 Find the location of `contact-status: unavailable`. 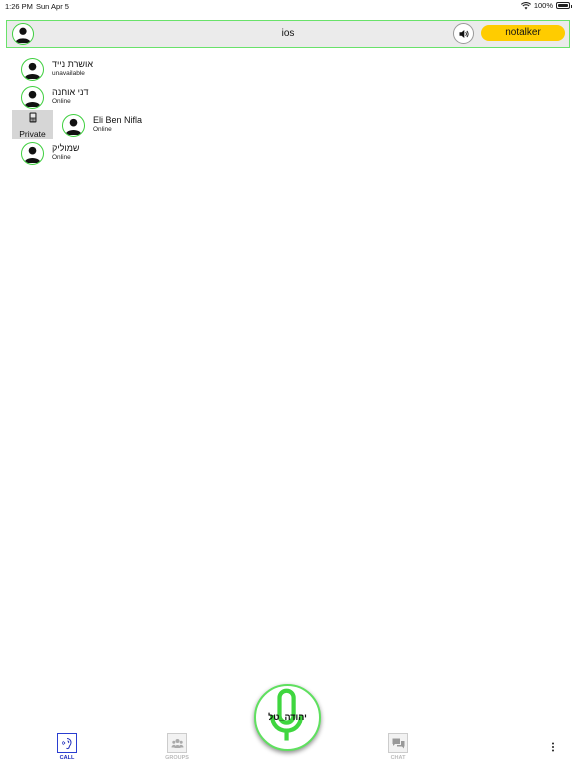

contact-status: unavailable is located at coordinates (68, 73).